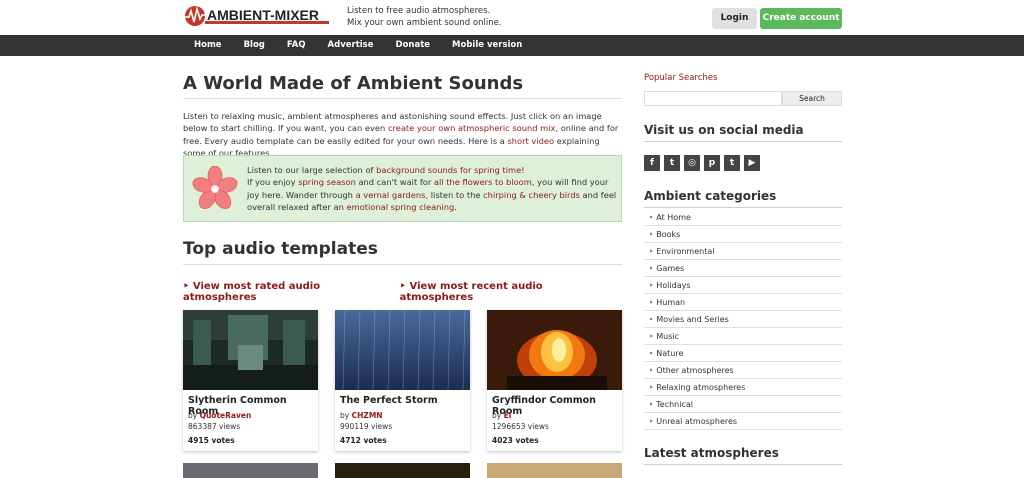 The height and width of the screenshot is (478, 1024). I want to click on category-relaxing-atmospheres: Relaxing atmospheres, so click(743, 387).